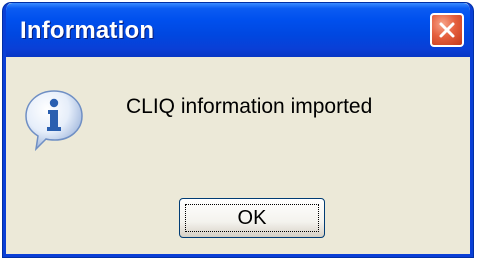 The image size is (477, 261). I want to click on information-icon, so click(54, 120).